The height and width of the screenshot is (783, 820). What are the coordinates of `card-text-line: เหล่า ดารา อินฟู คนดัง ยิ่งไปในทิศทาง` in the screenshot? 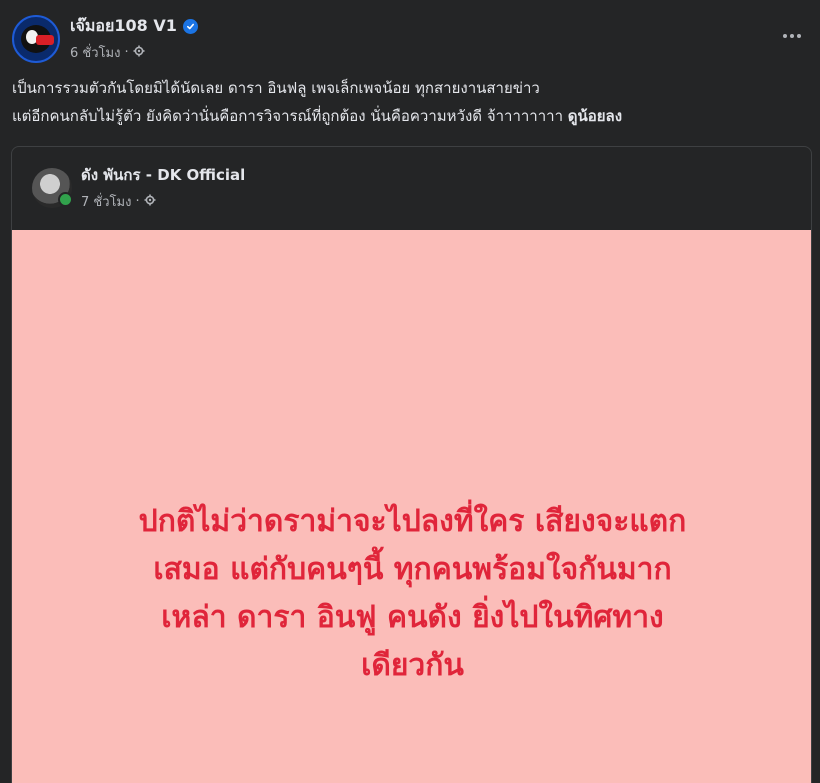 It's located at (412, 617).